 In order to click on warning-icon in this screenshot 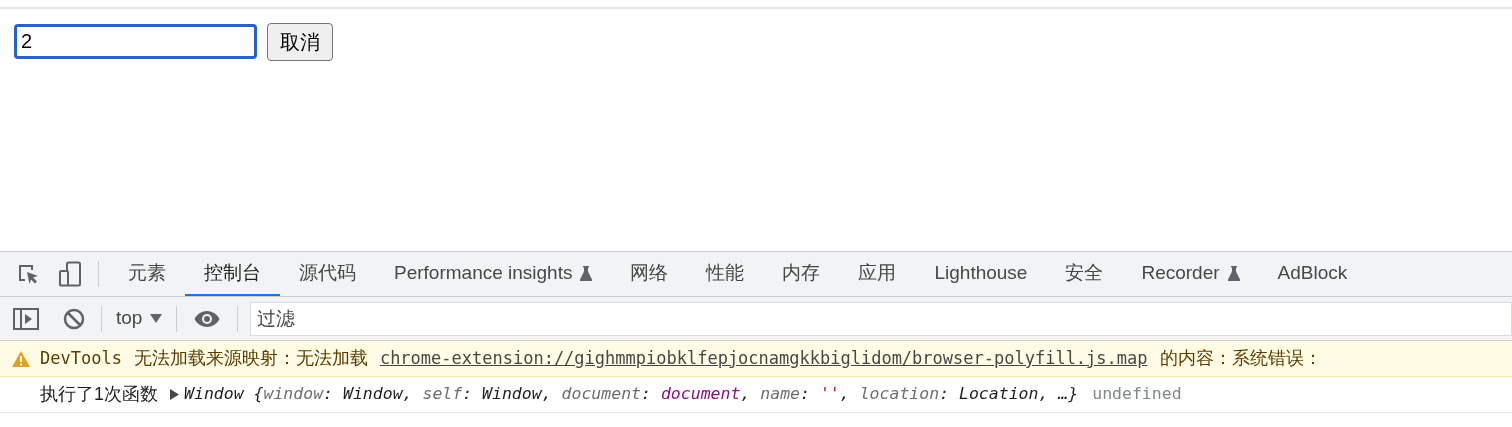, I will do `click(21, 358)`.